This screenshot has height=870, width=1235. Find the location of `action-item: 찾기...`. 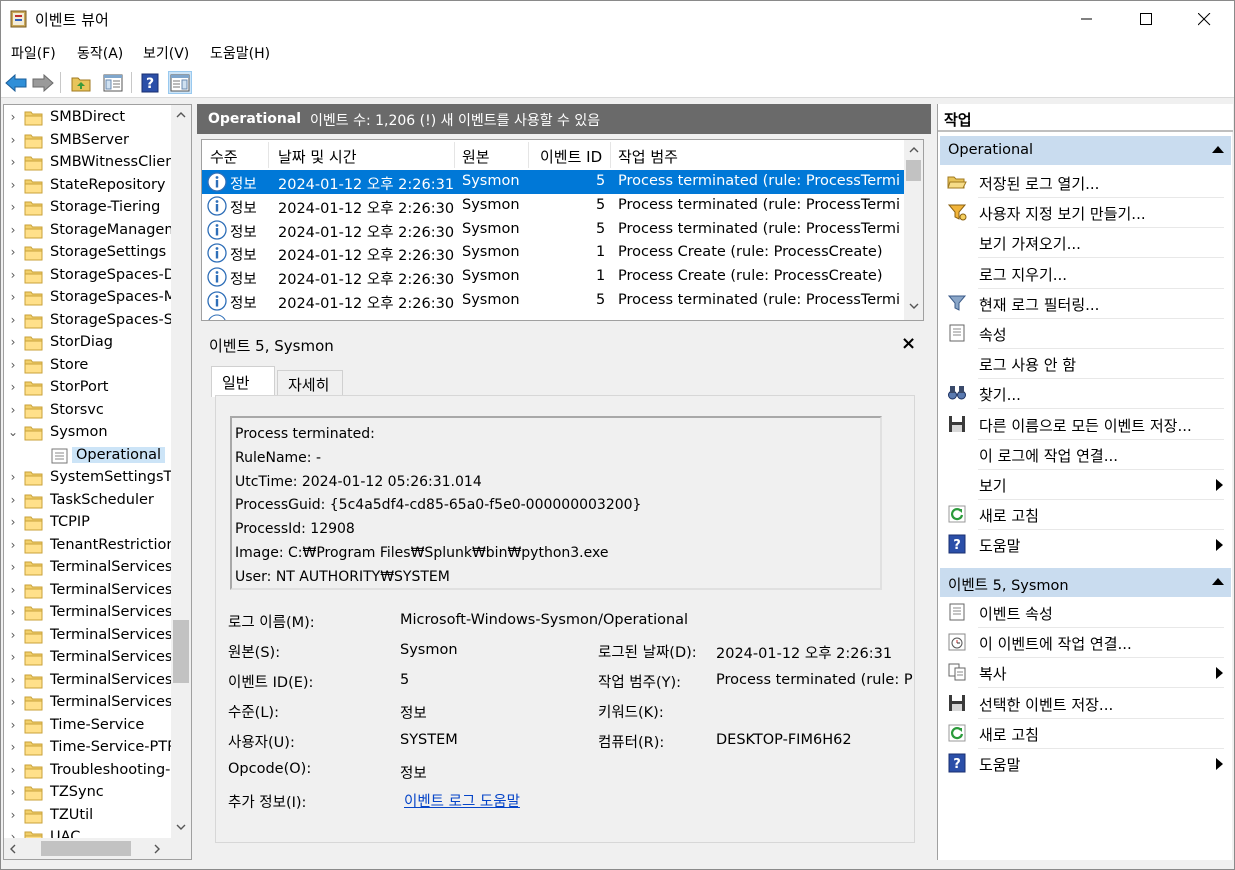

action-item: 찾기... is located at coordinates (1084, 393).